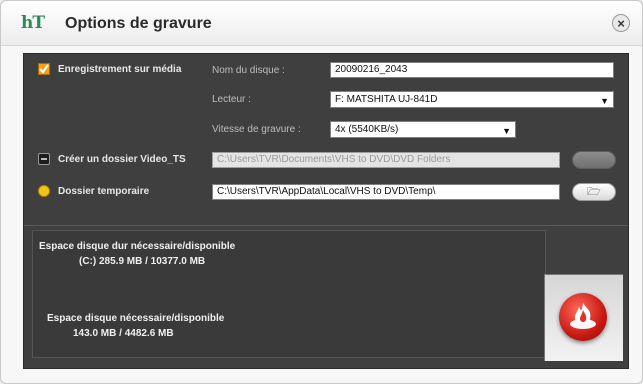 This screenshot has height=384, width=643. I want to click on burn-flame-icon, so click(583, 316).